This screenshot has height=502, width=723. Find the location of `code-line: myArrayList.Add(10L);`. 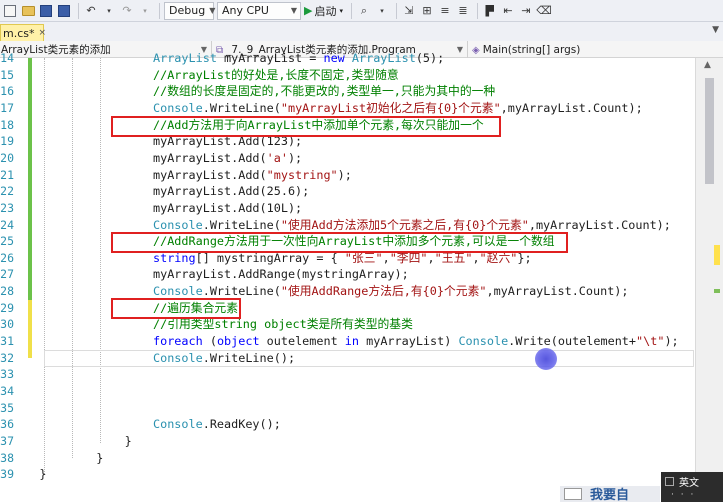

code-line: myArrayList.Add(10L); is located at coordinates (227, 208).